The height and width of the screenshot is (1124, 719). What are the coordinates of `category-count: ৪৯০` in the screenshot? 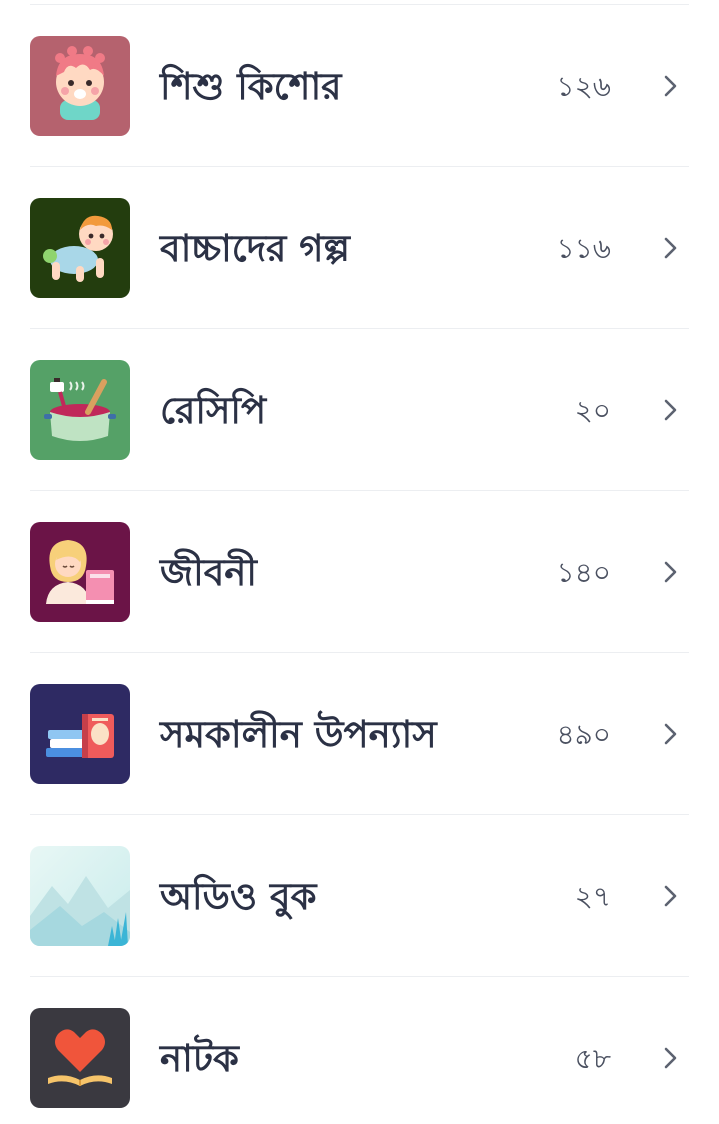 It's located at (583, 734).